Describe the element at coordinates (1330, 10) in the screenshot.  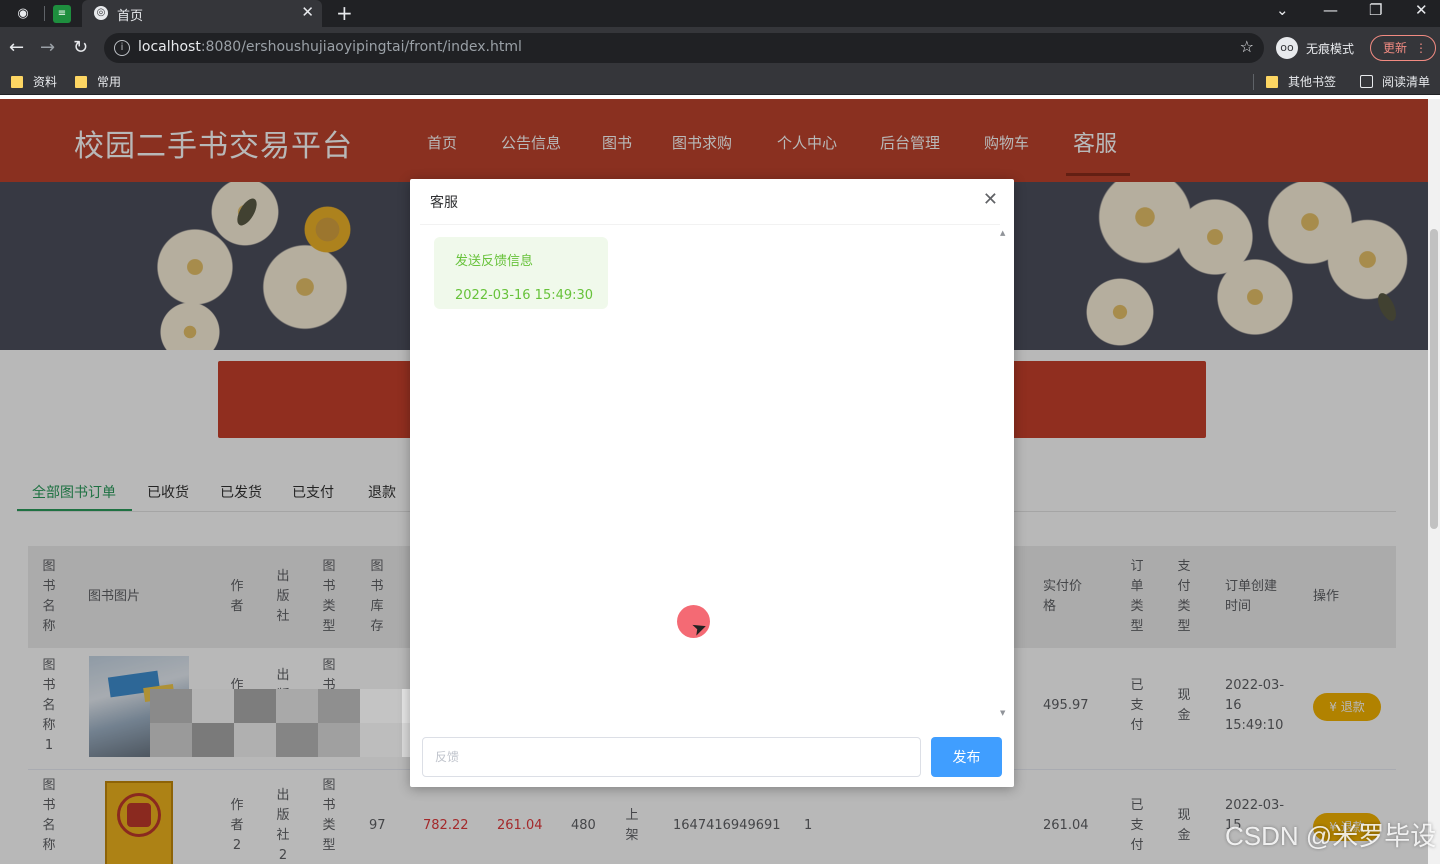
I see `minimize-icon: —` at that location.